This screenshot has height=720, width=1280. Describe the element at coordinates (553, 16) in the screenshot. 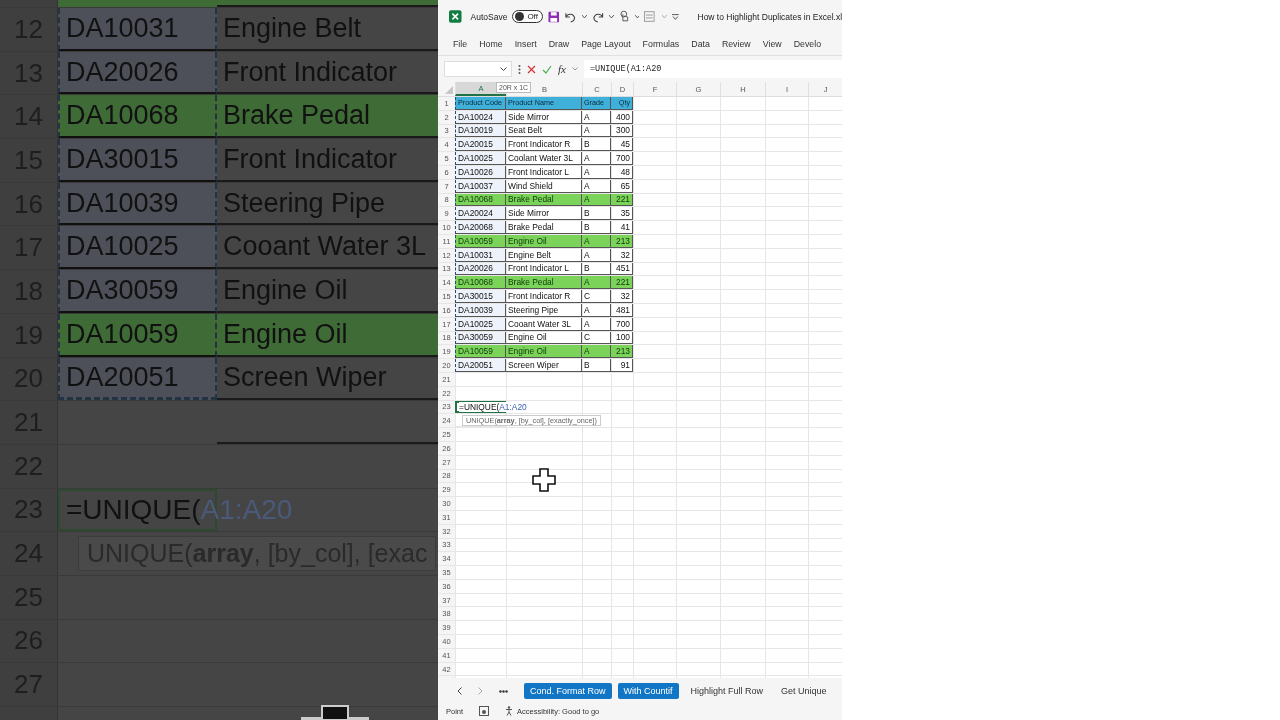

I see `save-icon` at that location.